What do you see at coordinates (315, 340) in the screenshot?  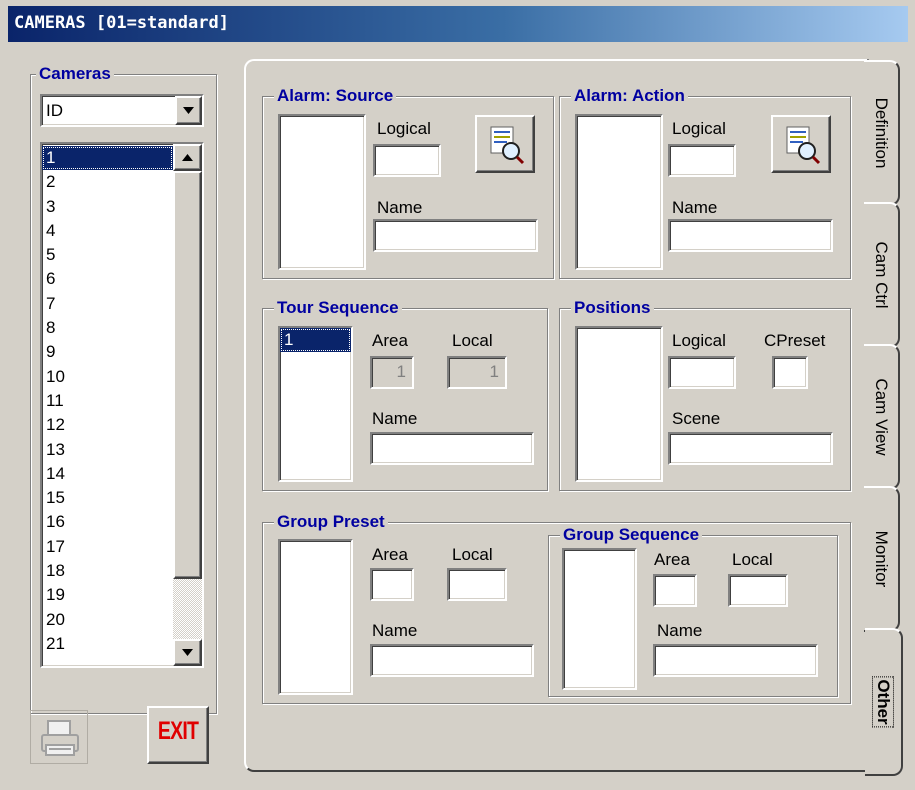 I see `tour-sequence-item: 1` at bounding box center [315, 340].